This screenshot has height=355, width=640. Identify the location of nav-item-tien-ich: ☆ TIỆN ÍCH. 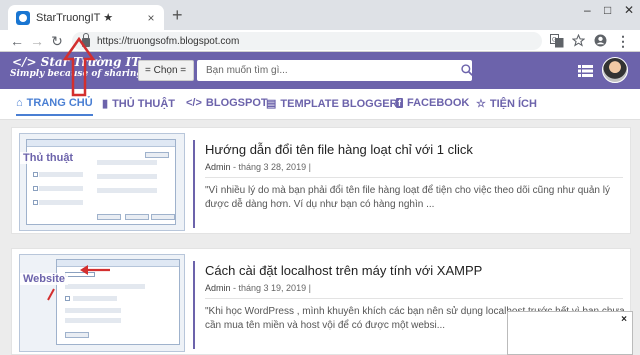
(506, 104).